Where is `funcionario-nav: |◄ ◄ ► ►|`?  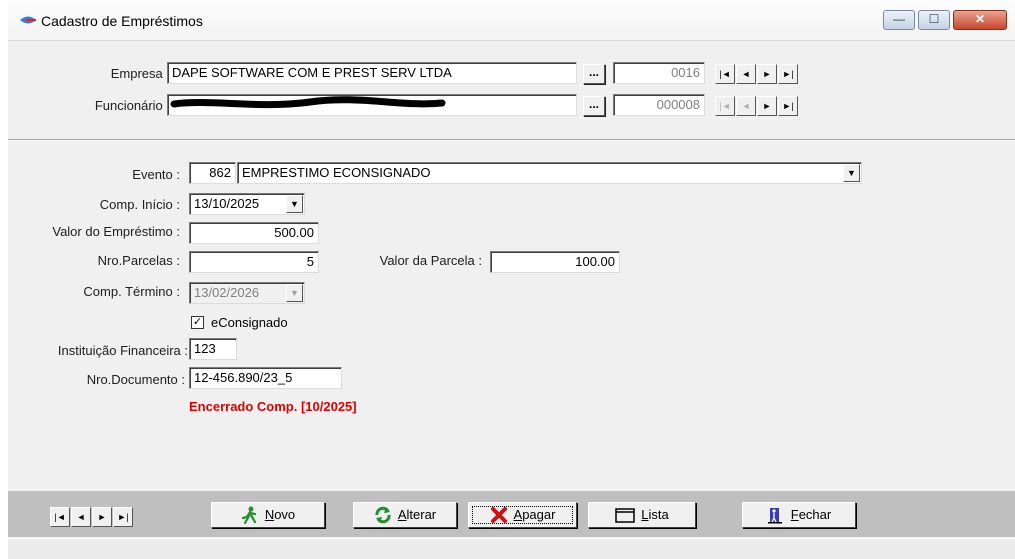
funcionario-nav: |◄ ◄ ► ►| is located at coordinates (757, 107).